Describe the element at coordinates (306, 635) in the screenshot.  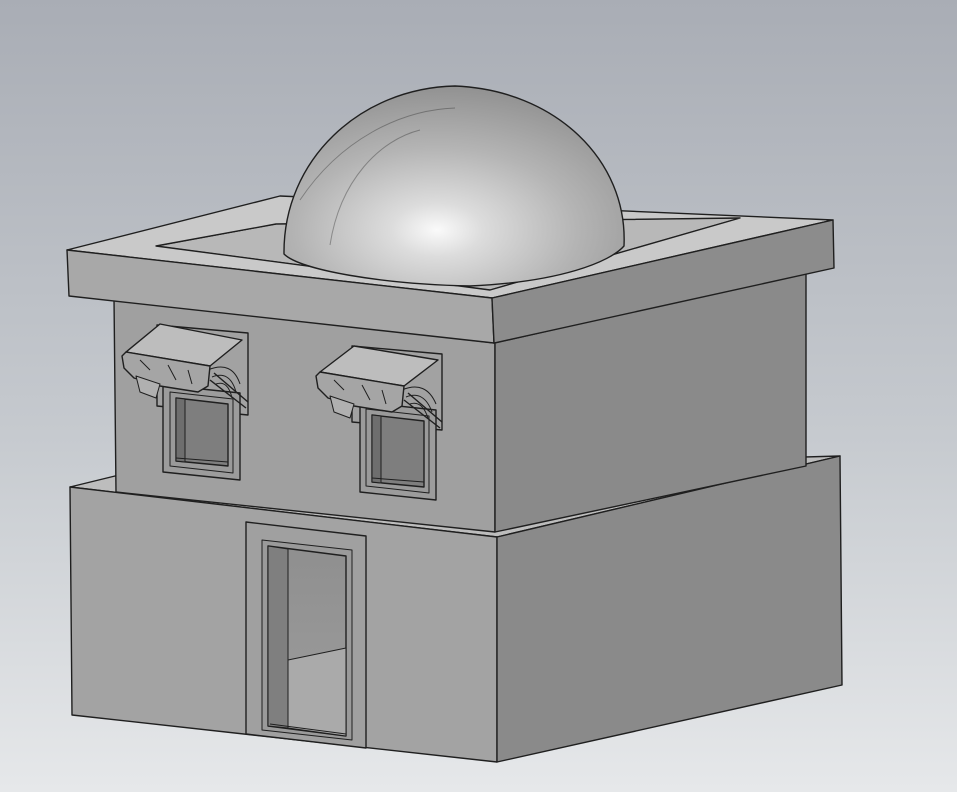
I see `doorway` at that location.